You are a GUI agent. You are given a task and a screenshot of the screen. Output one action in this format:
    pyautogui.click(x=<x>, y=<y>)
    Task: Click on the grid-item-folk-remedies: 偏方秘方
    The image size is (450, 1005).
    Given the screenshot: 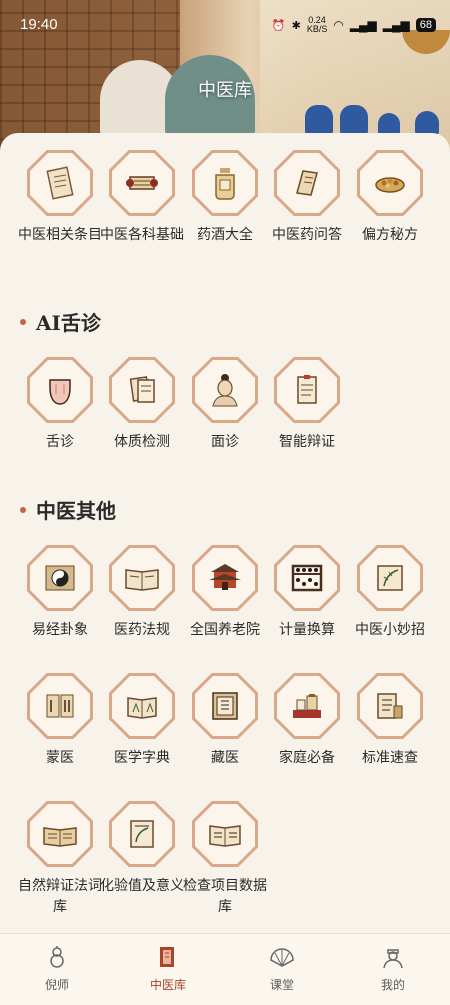 What is the action you would take?
    pyautogui.click(x=390, y=198)
    